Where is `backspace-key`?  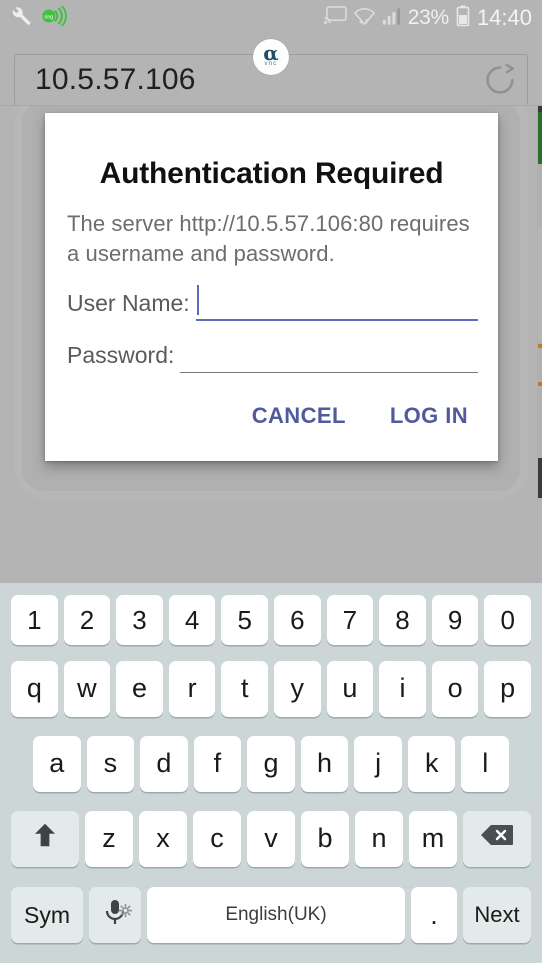 backspace-key is located at coordinates (497, 838).